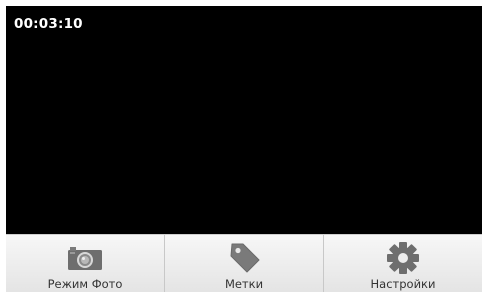  Describe the element at coordinates (85, 258) in the screenshot. I see `camera-icon` at that location.